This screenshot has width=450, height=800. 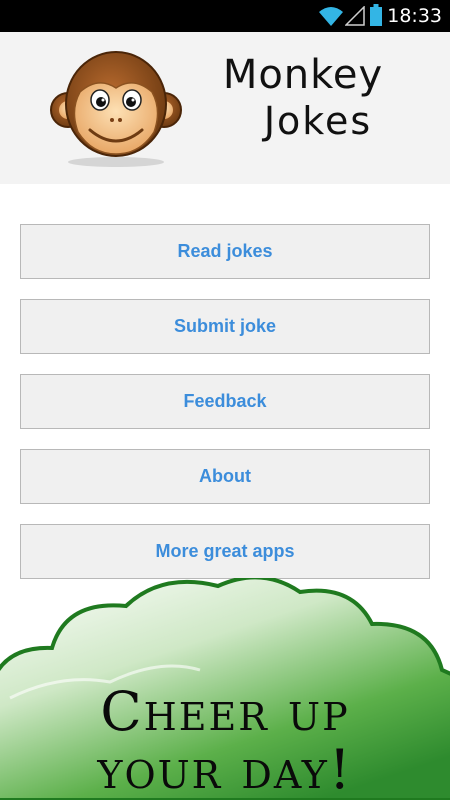 What do you see at coordinates (225, 769) in the screenshot?
I see `banner-line2: your day!` at bounding box center [225, 769].